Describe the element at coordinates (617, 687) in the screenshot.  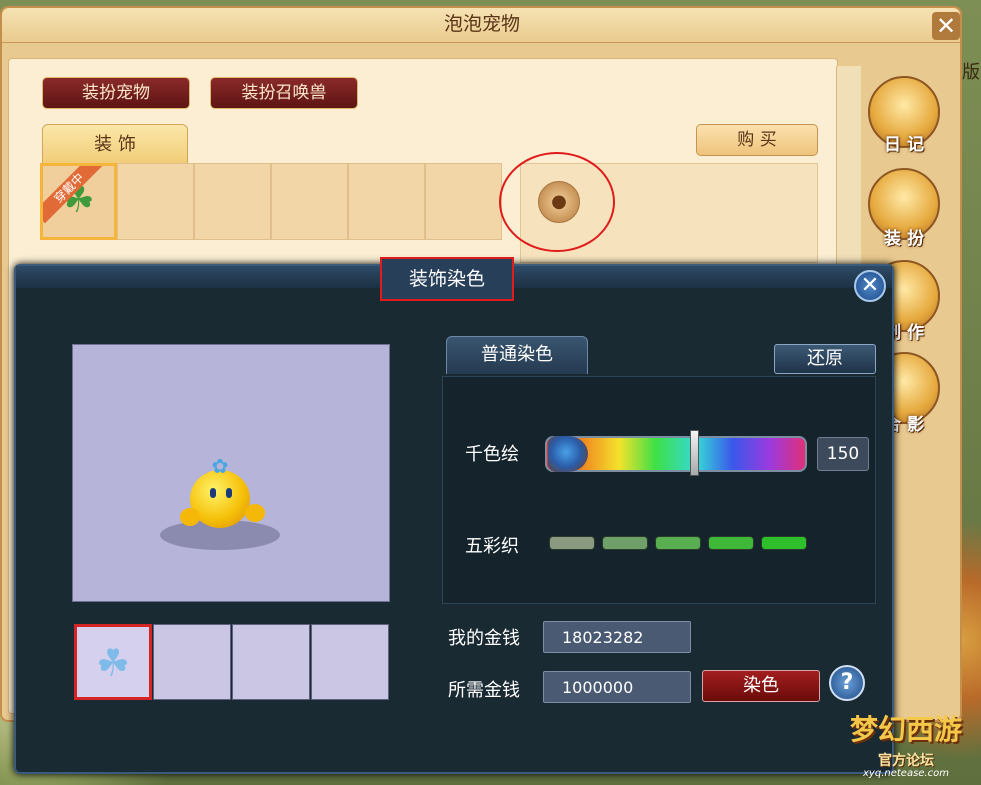
I see `need-money-field: 1000000` at that location.